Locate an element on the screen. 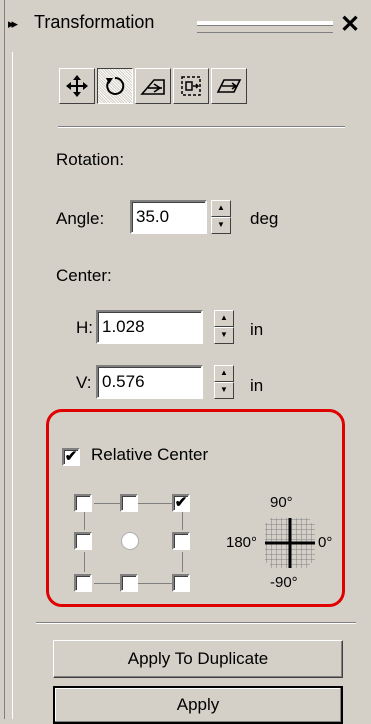  anchor-bottom-left is located at coordinates (83, 583).